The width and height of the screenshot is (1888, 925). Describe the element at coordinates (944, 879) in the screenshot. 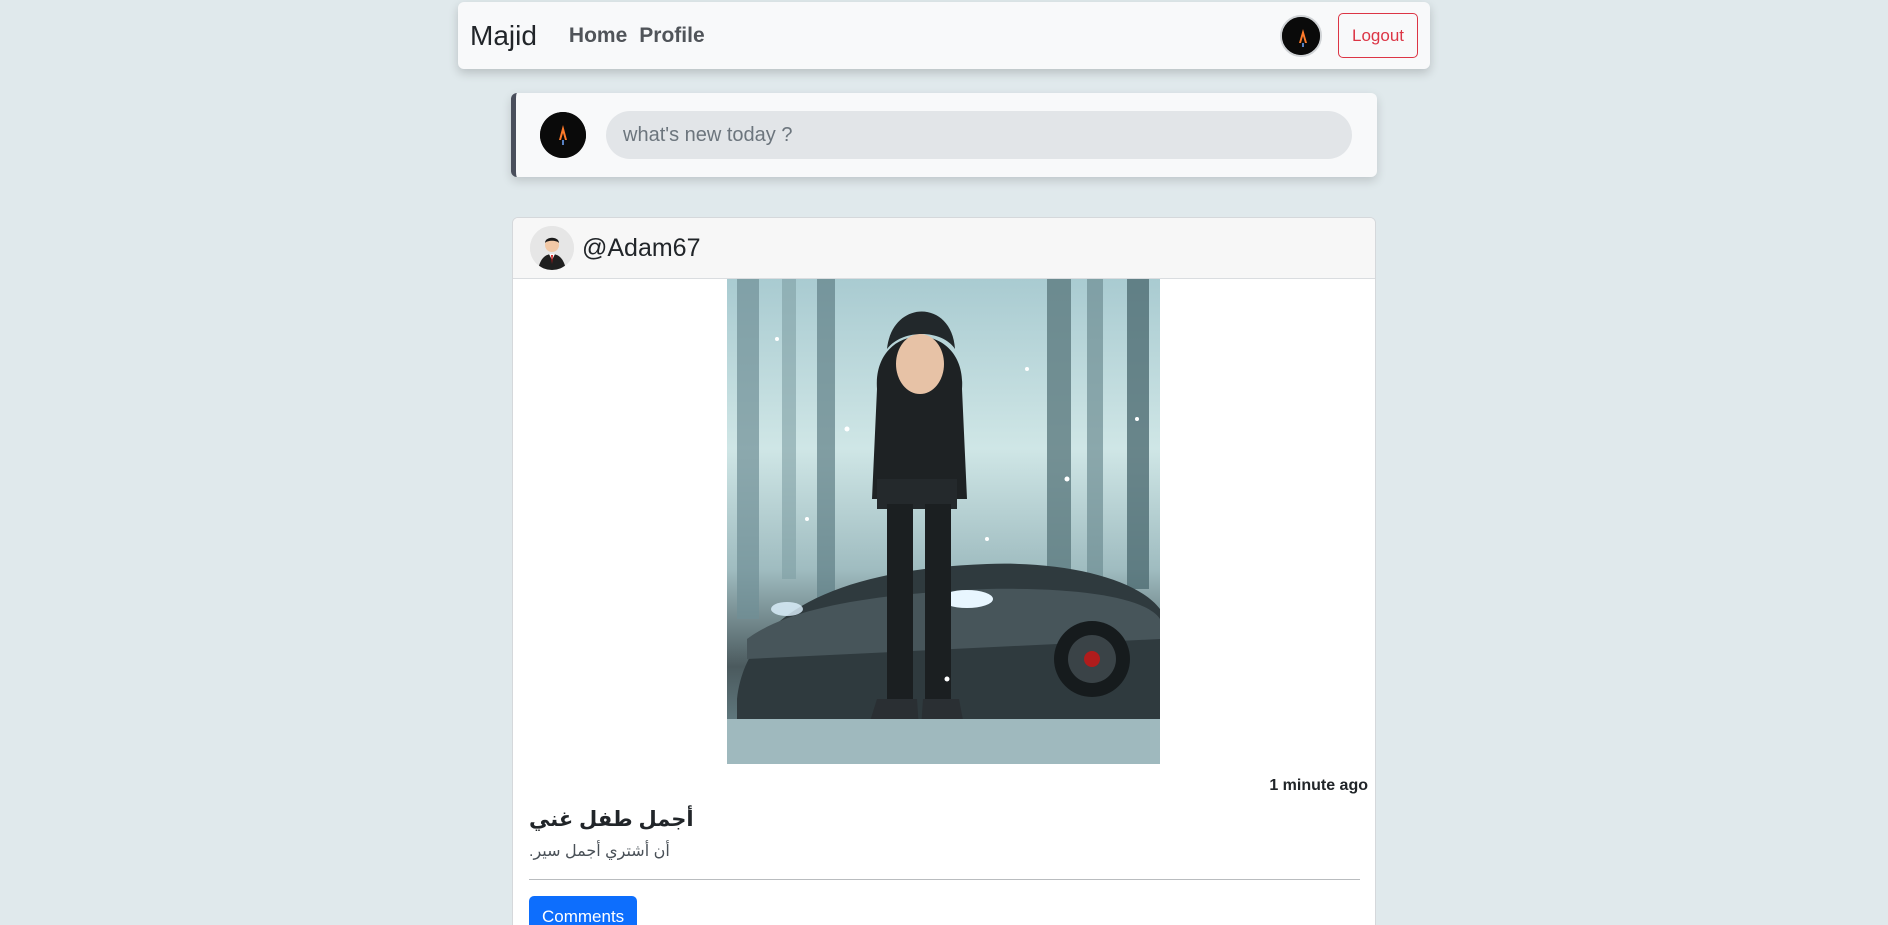

I see `post-divider` at that location.